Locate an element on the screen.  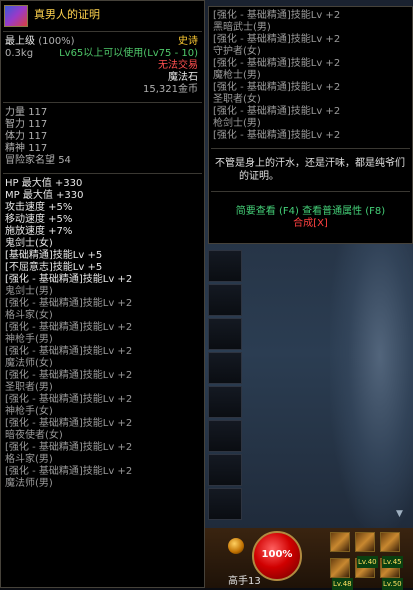
stats-list: 力量 117 智力 117 体力 117 精神 117 冒险家名望 54 is located at coordinates (102, 137).